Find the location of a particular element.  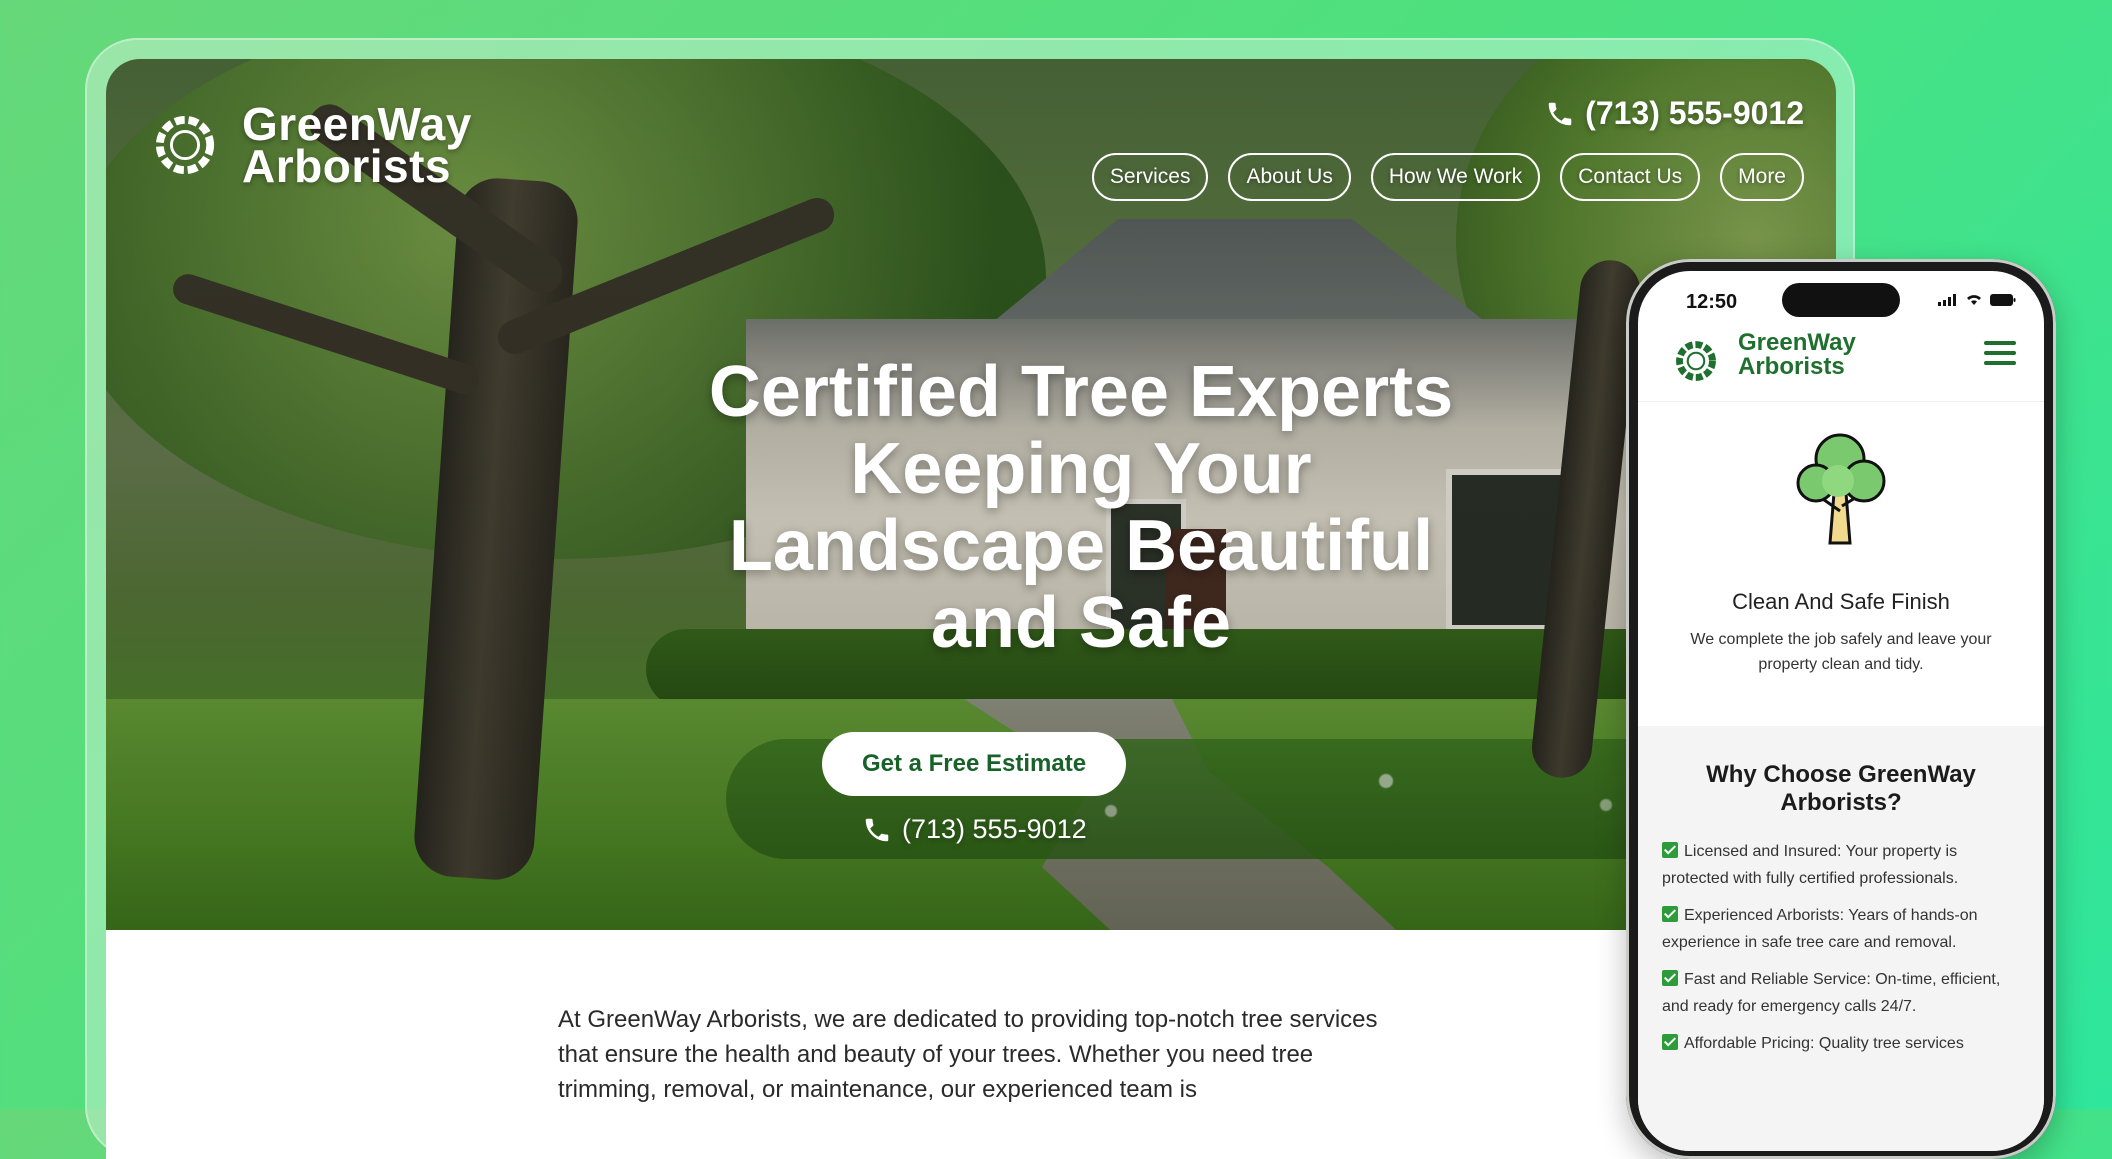

status-bar: 12:50 is located at coordinates (1841, 298).